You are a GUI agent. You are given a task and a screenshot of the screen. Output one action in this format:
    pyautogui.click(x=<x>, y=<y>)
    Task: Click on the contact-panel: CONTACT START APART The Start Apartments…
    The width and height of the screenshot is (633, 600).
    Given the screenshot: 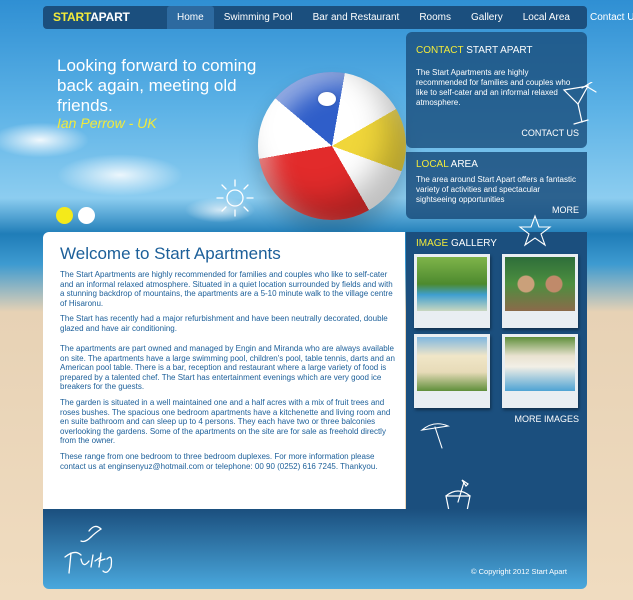 What is the action you would take?
    pyautogui.click(x=501, y=90)
    